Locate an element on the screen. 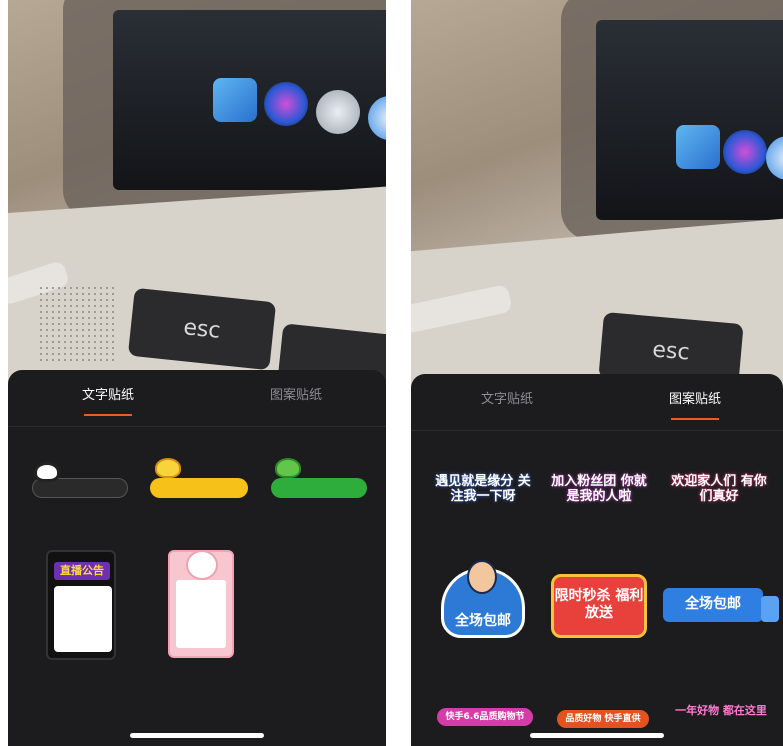 Image resolution: width=783 pixels, height=746 pixels. sticker-quality-goods: 品质好物 快手直供 is located at coordinates (603, 719).